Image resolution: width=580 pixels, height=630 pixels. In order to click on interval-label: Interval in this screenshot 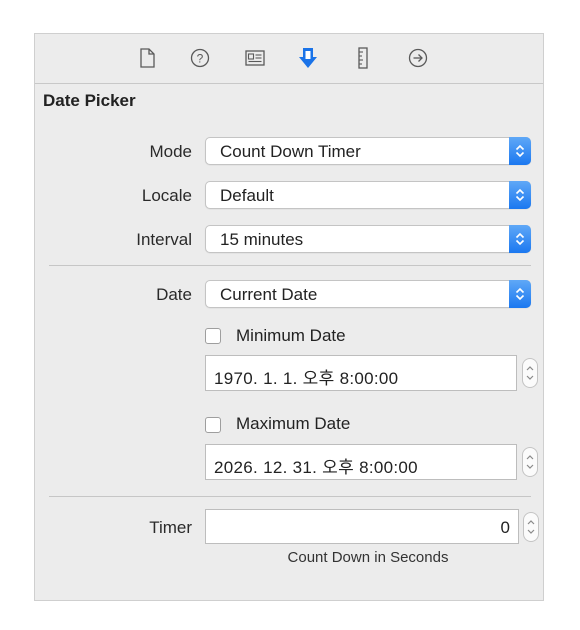, I will do `click(164, 239)`.